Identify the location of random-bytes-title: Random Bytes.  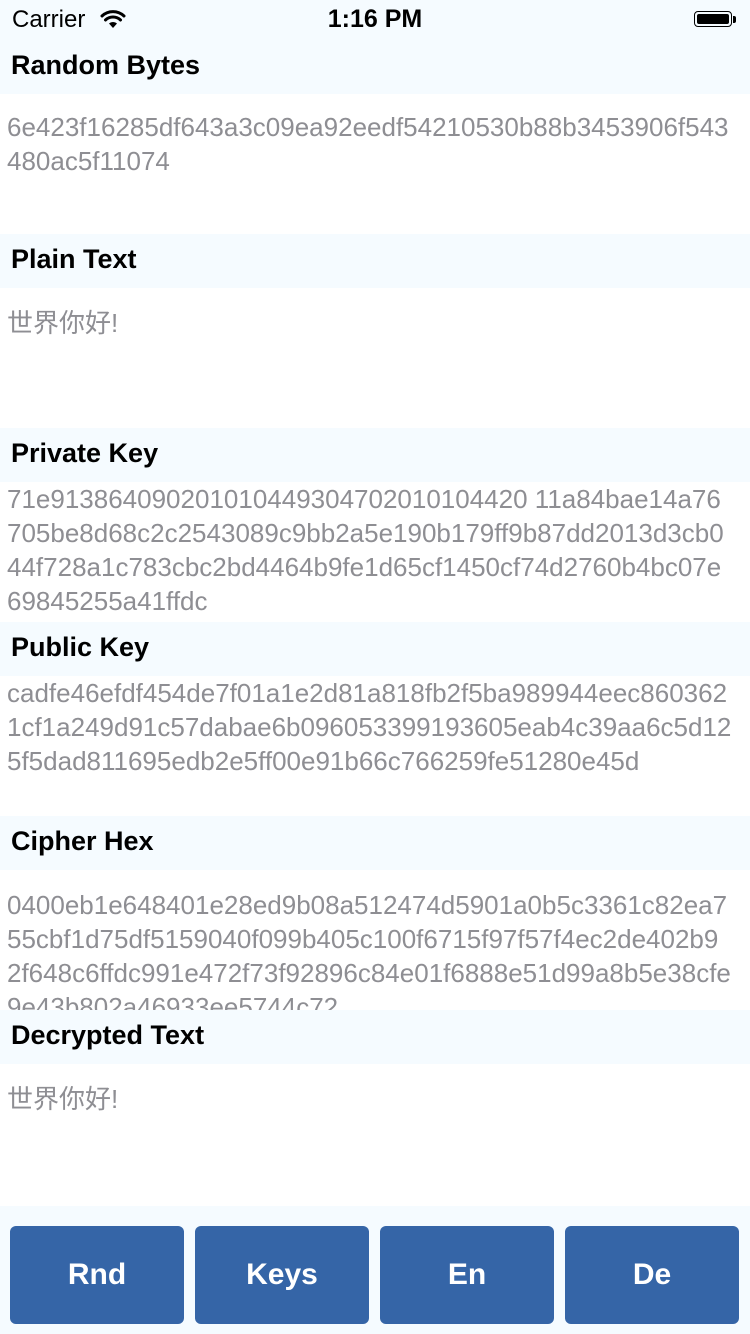
(106, 65).